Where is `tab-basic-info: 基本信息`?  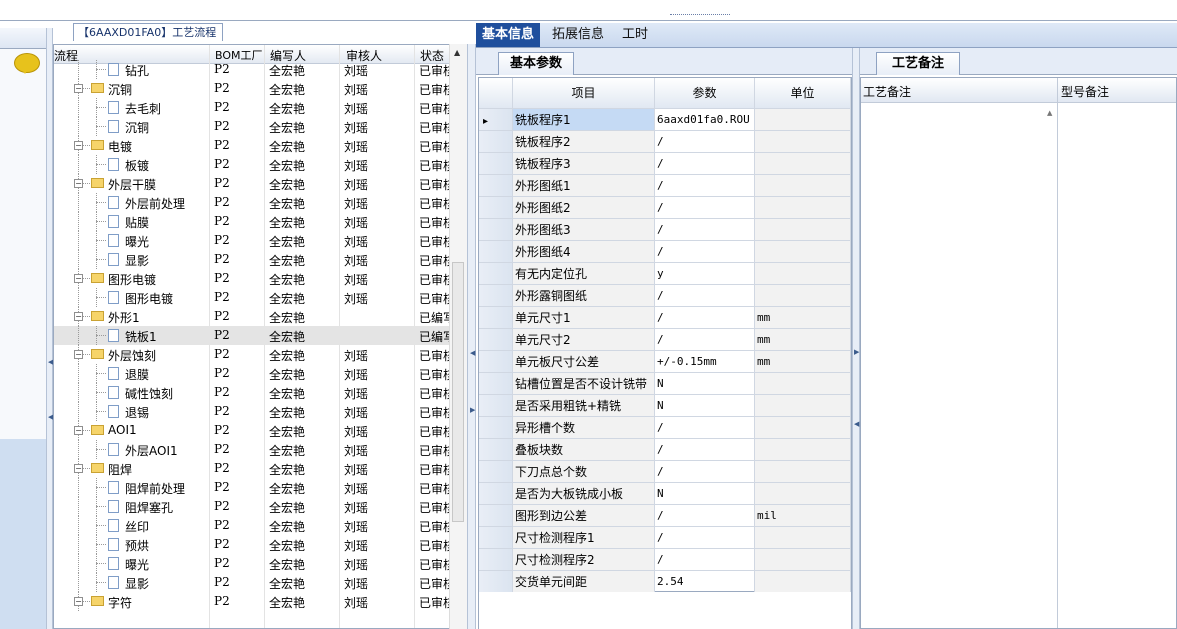 tab-basic-info: 基本信息 is located at coordinates (508, 35).